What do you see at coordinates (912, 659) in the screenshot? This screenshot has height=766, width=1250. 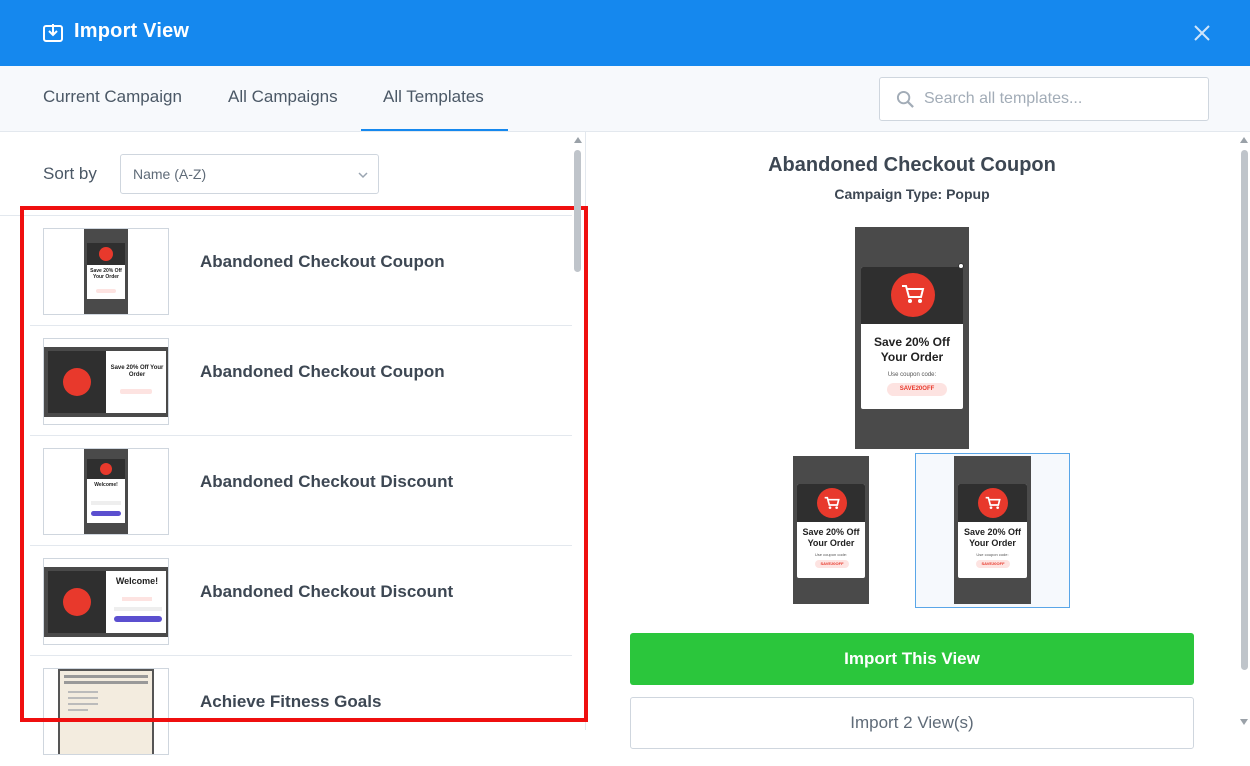 I see `import-this-view-button: Import This View` at bounding box center [912, 659].